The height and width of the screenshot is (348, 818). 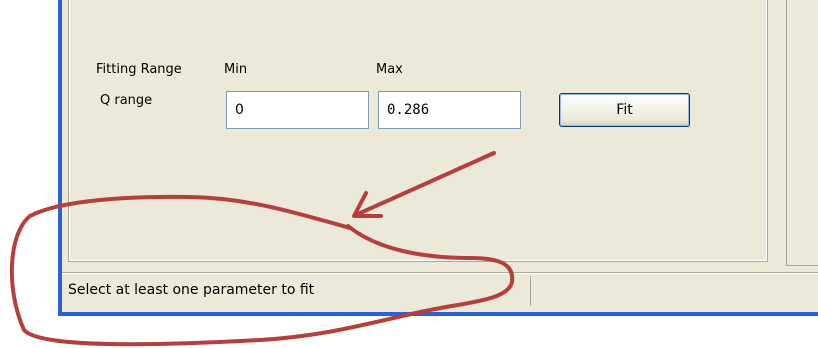 What do you see at coordinates (297, 110) in the screenshot?
I see `q-min-input: 0` at bounding box center [297, 110].